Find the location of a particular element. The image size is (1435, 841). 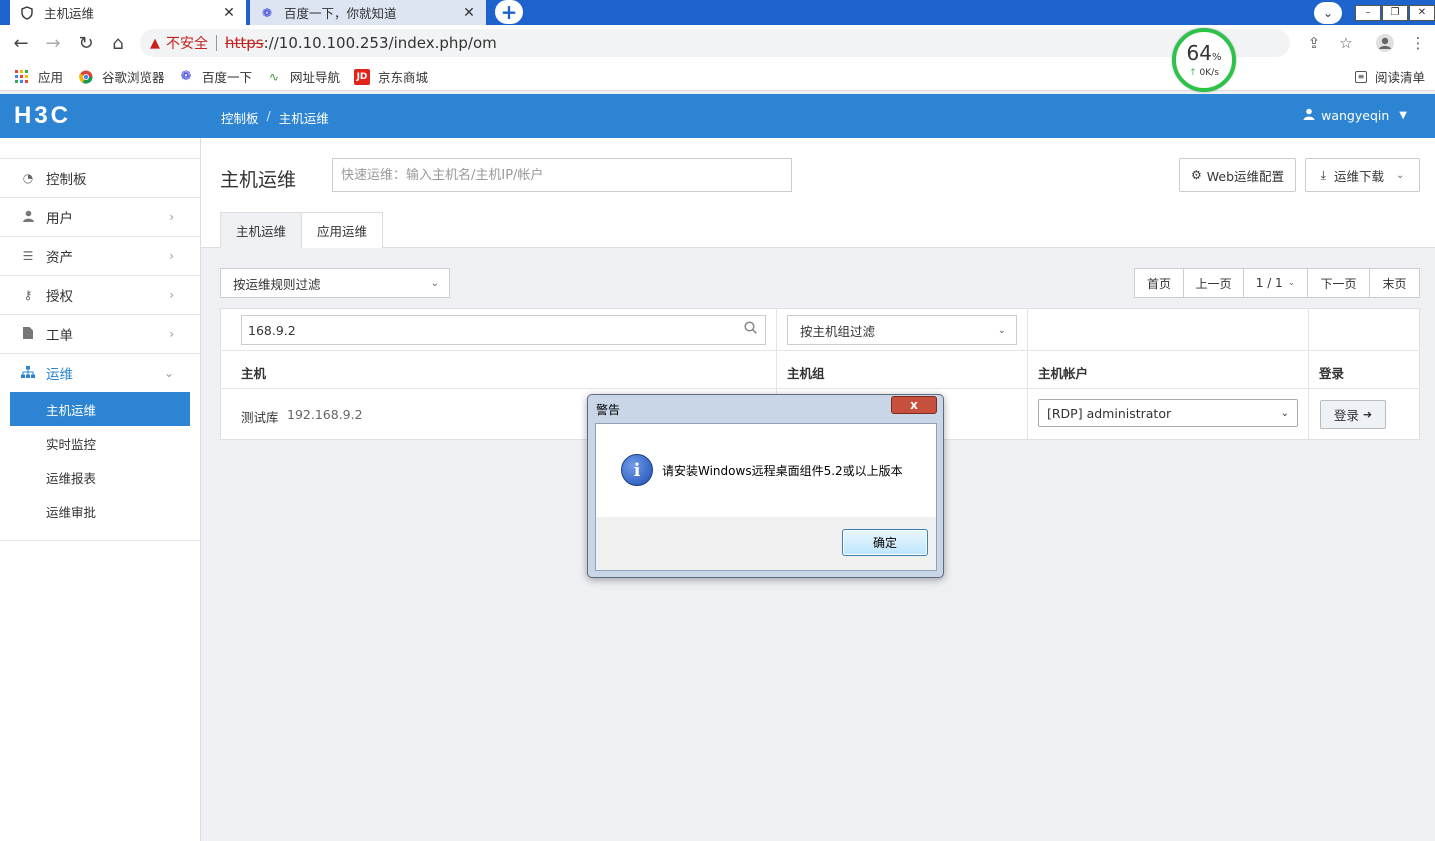

bookmark-baidu: ❁ 百度一下 is located at coordinates (215, 76).